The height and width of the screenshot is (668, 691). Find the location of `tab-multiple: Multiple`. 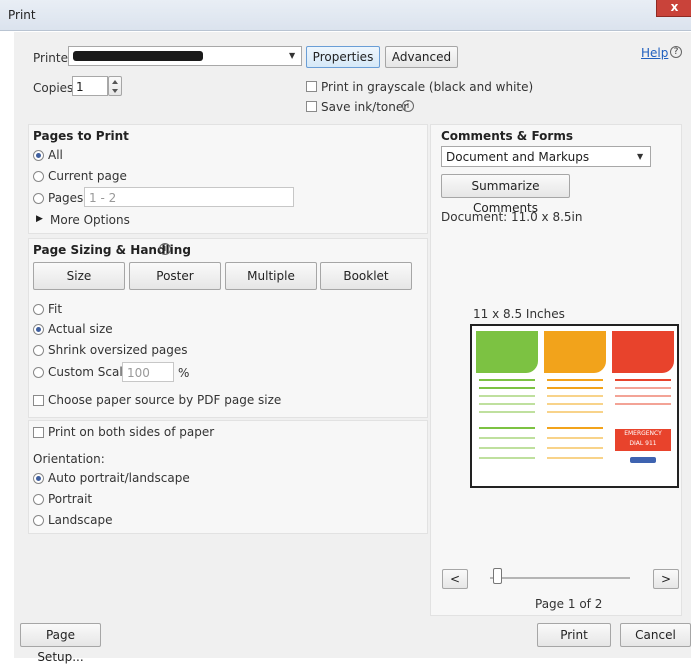

tab-multiple: Multiple is located at coordinates (271, 276).